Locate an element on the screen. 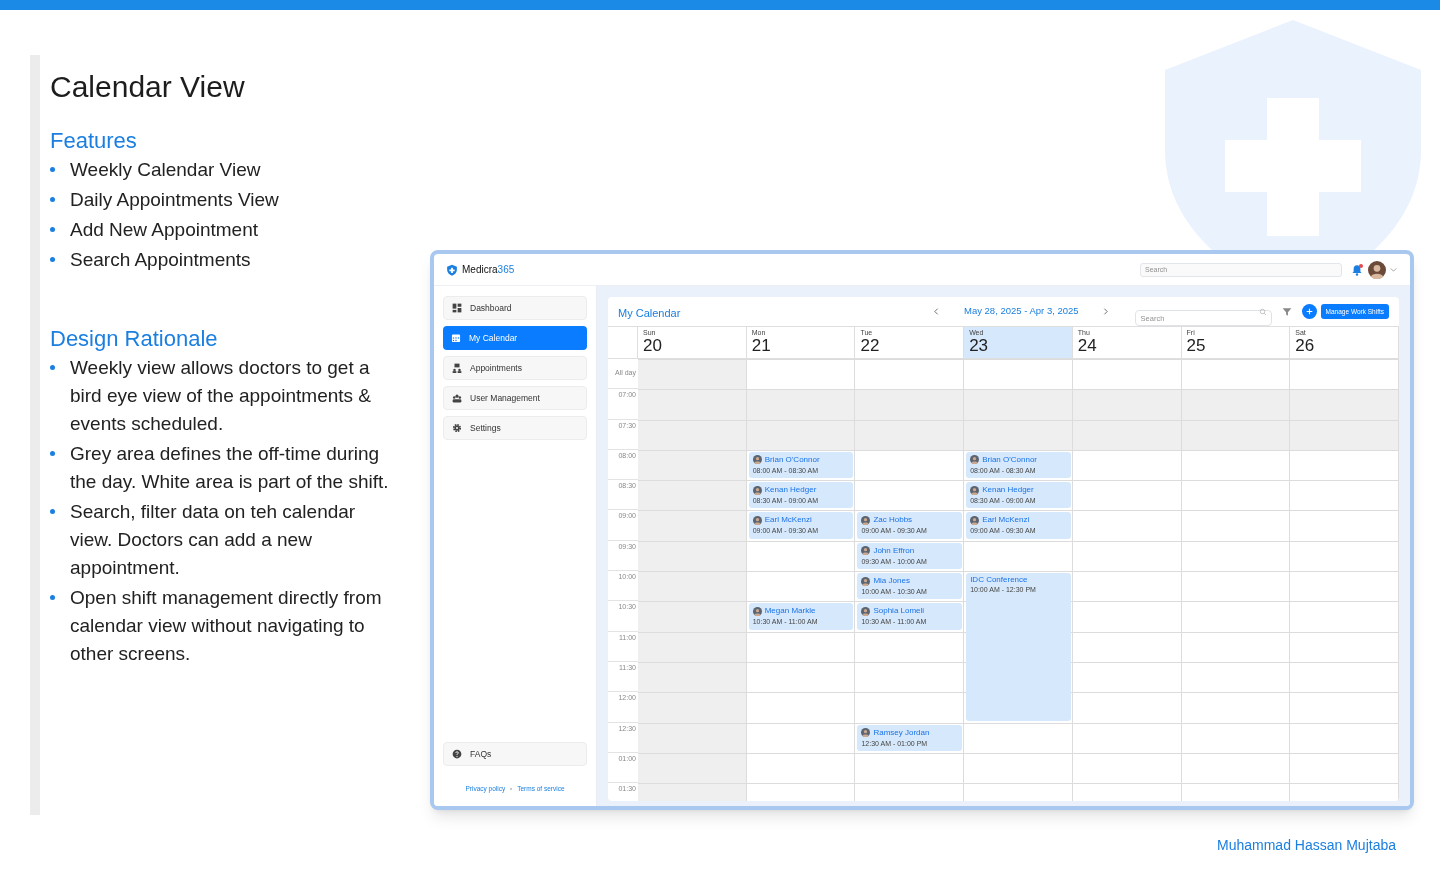  bullet-text: Daily Appointments View is located at coordinates (175, 200).